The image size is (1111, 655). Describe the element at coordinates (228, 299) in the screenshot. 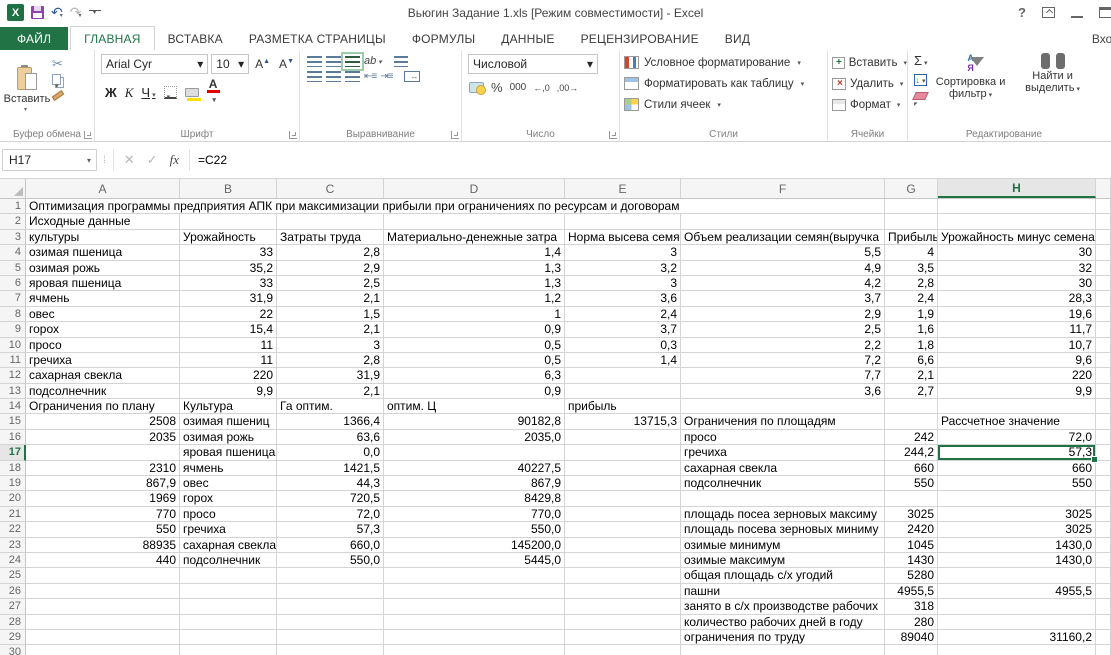

I see `cell-B7: 31,9` at that location.